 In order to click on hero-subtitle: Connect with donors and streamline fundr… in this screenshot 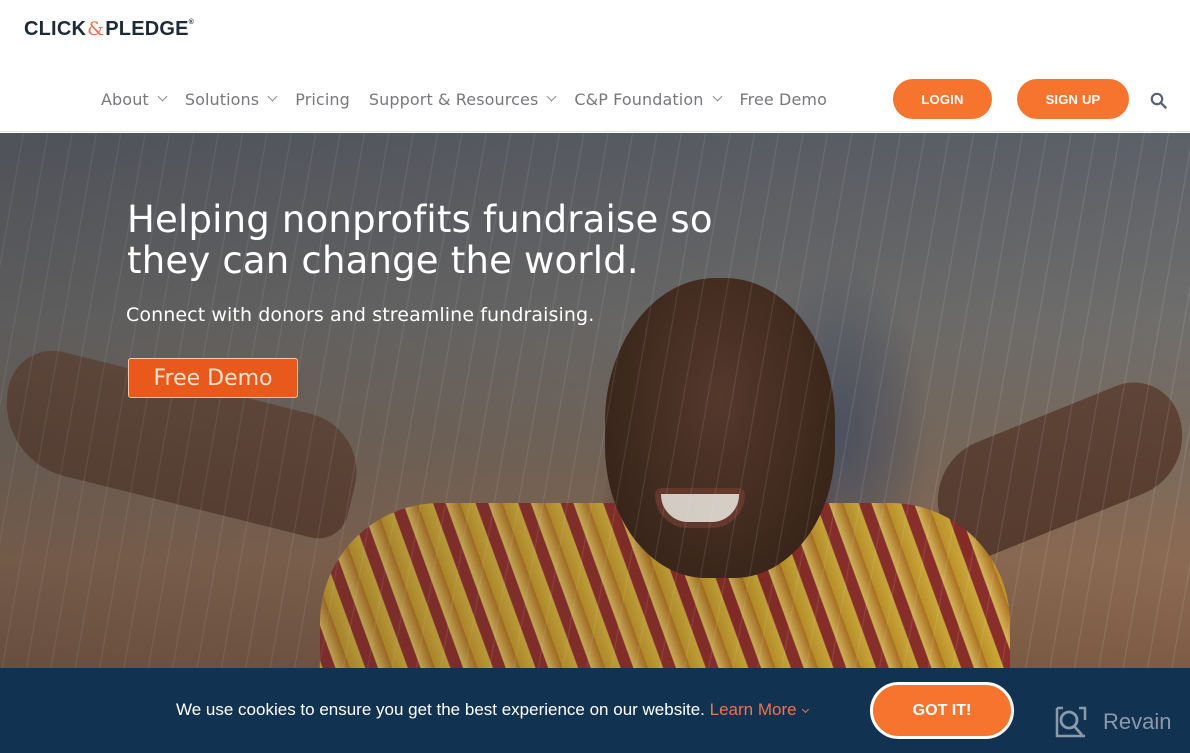, I will do `click(360, 315)`.